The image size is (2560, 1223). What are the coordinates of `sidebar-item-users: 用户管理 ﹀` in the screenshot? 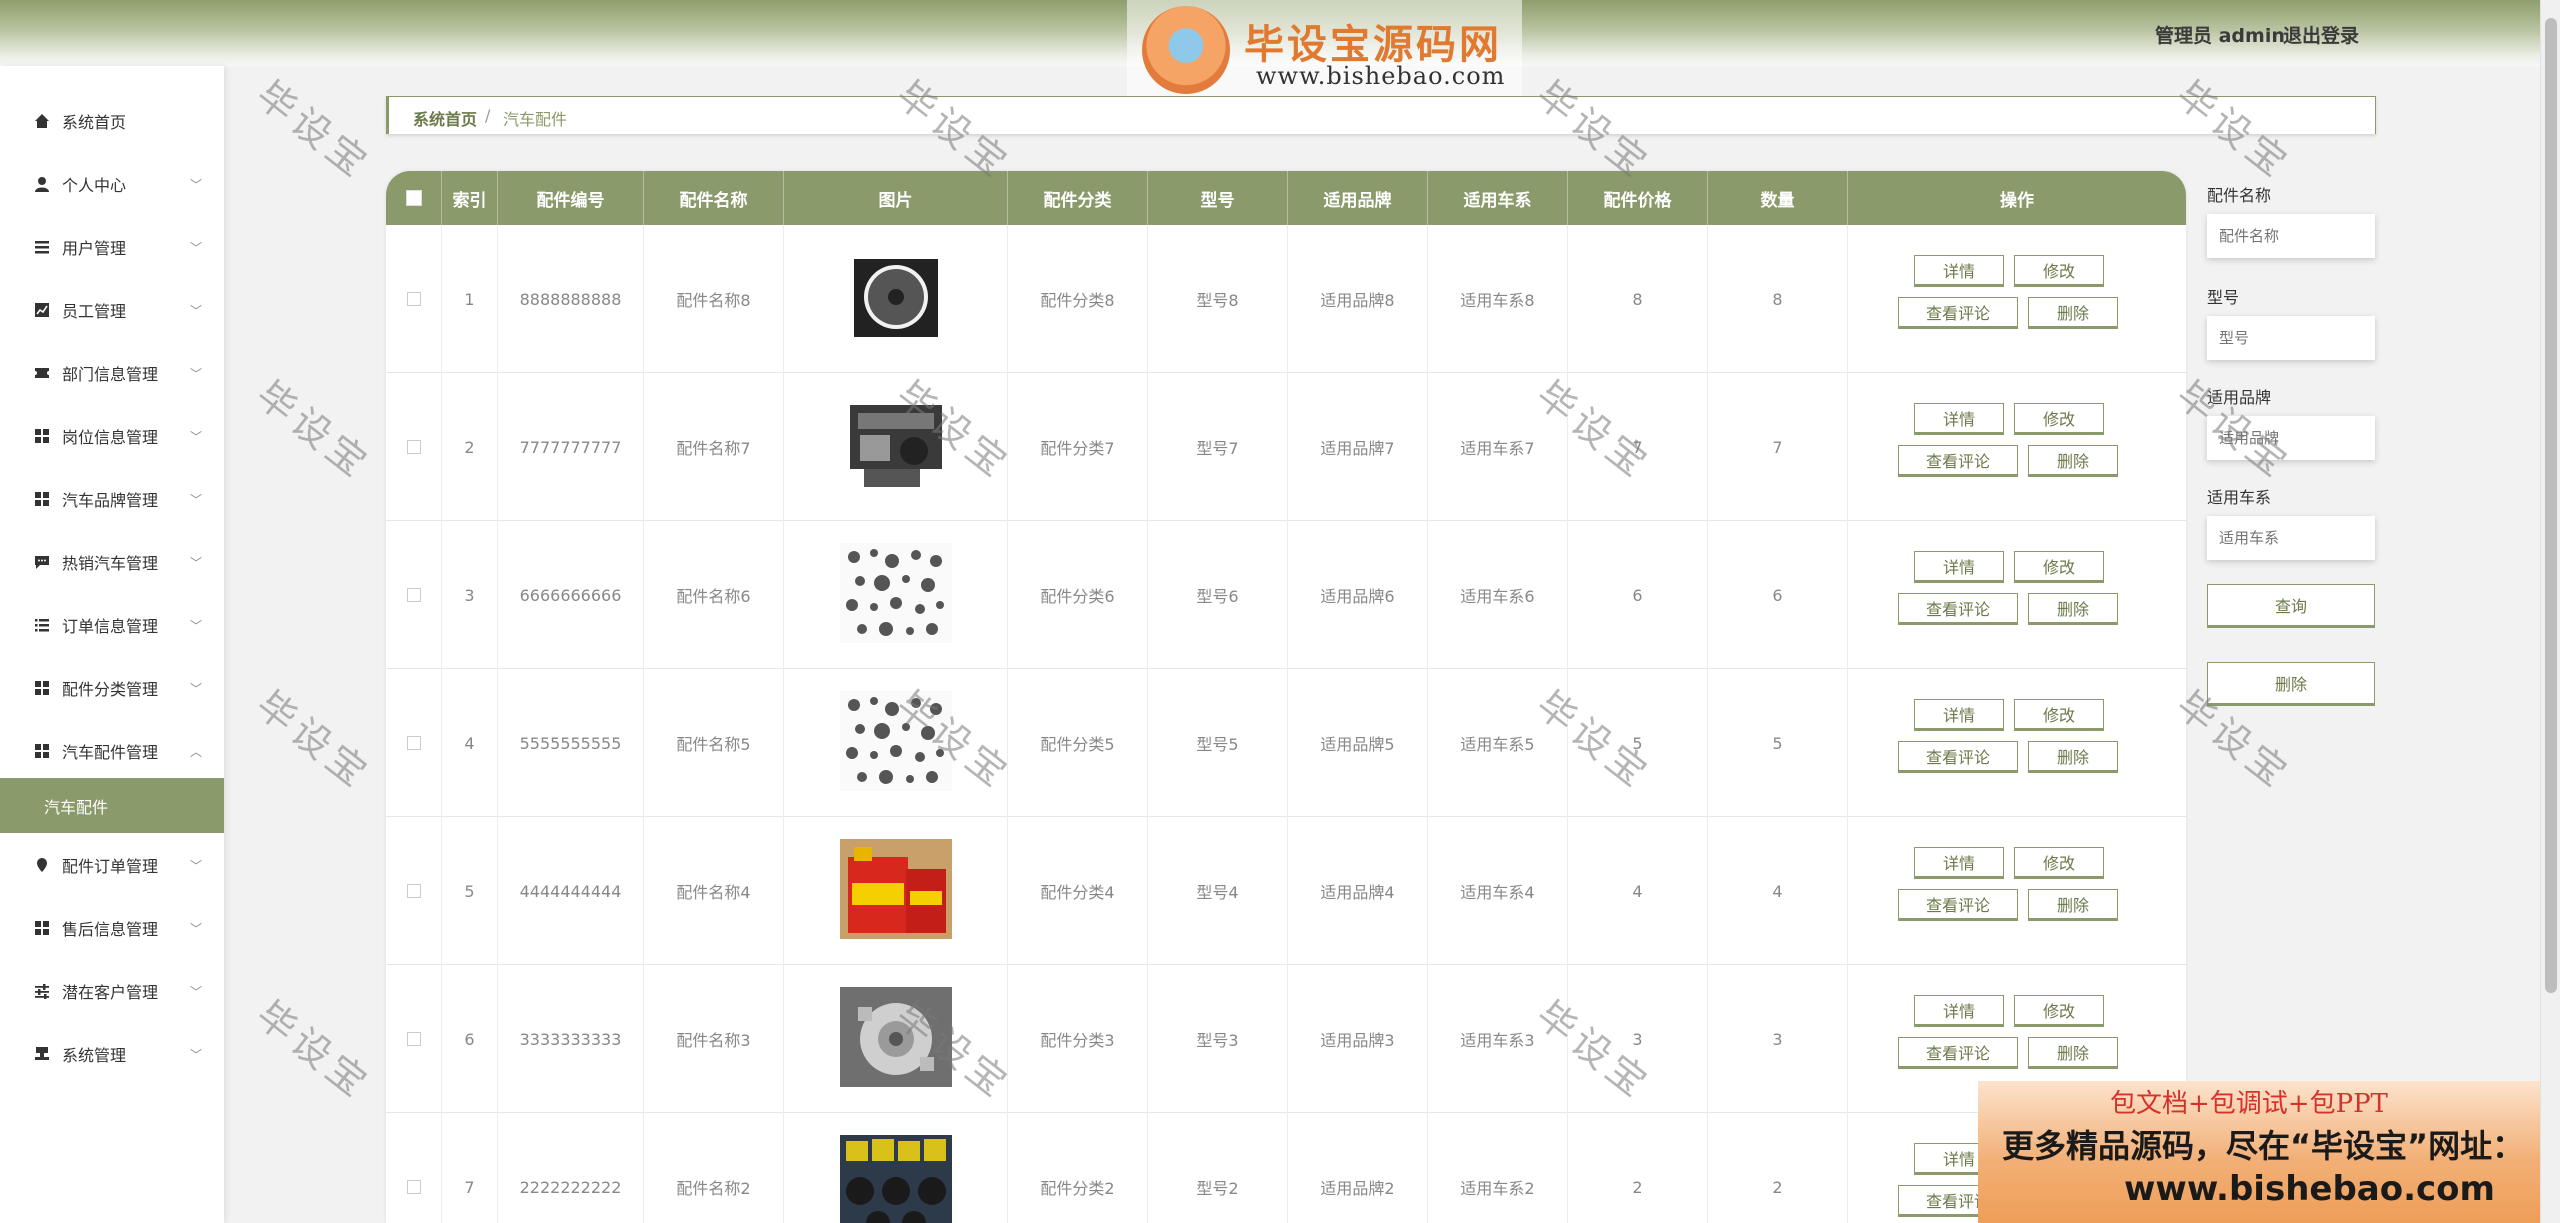 It's located at (112, 247).